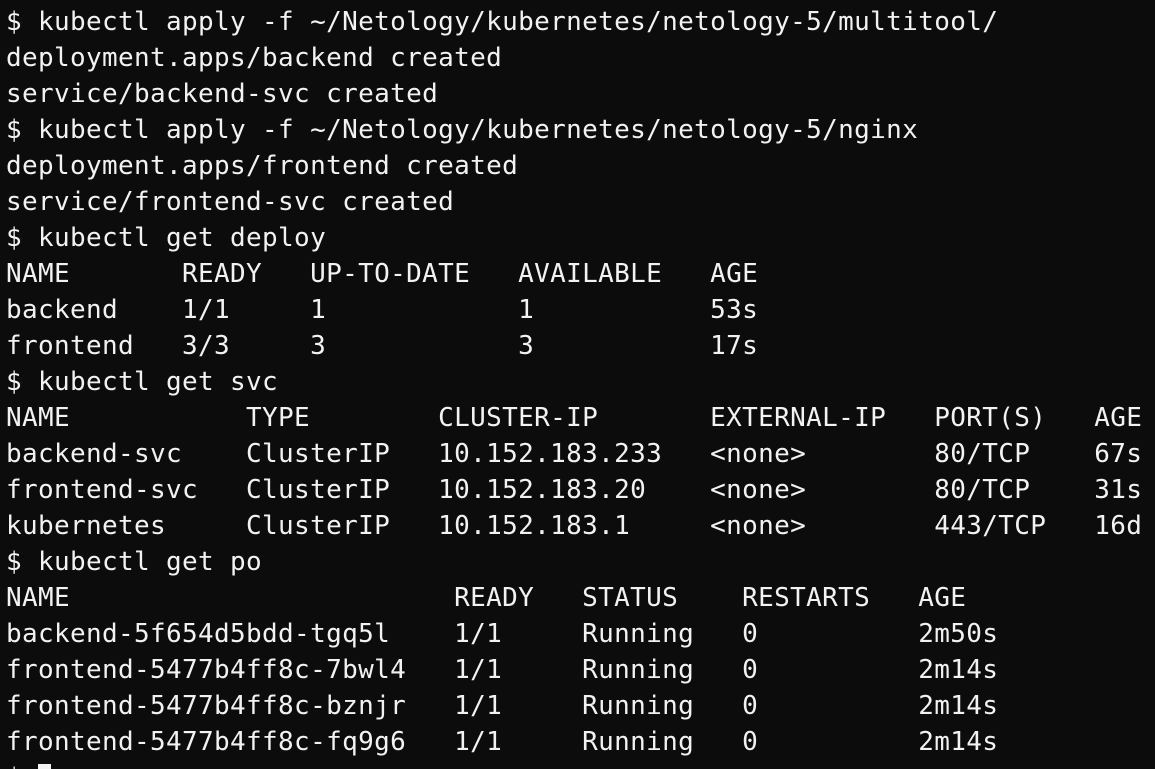 The image size is (1155, 769). Describe the element at coordinates (222, 94) in the screenshot. I see `output-line: service/backend-svc created` at that location.